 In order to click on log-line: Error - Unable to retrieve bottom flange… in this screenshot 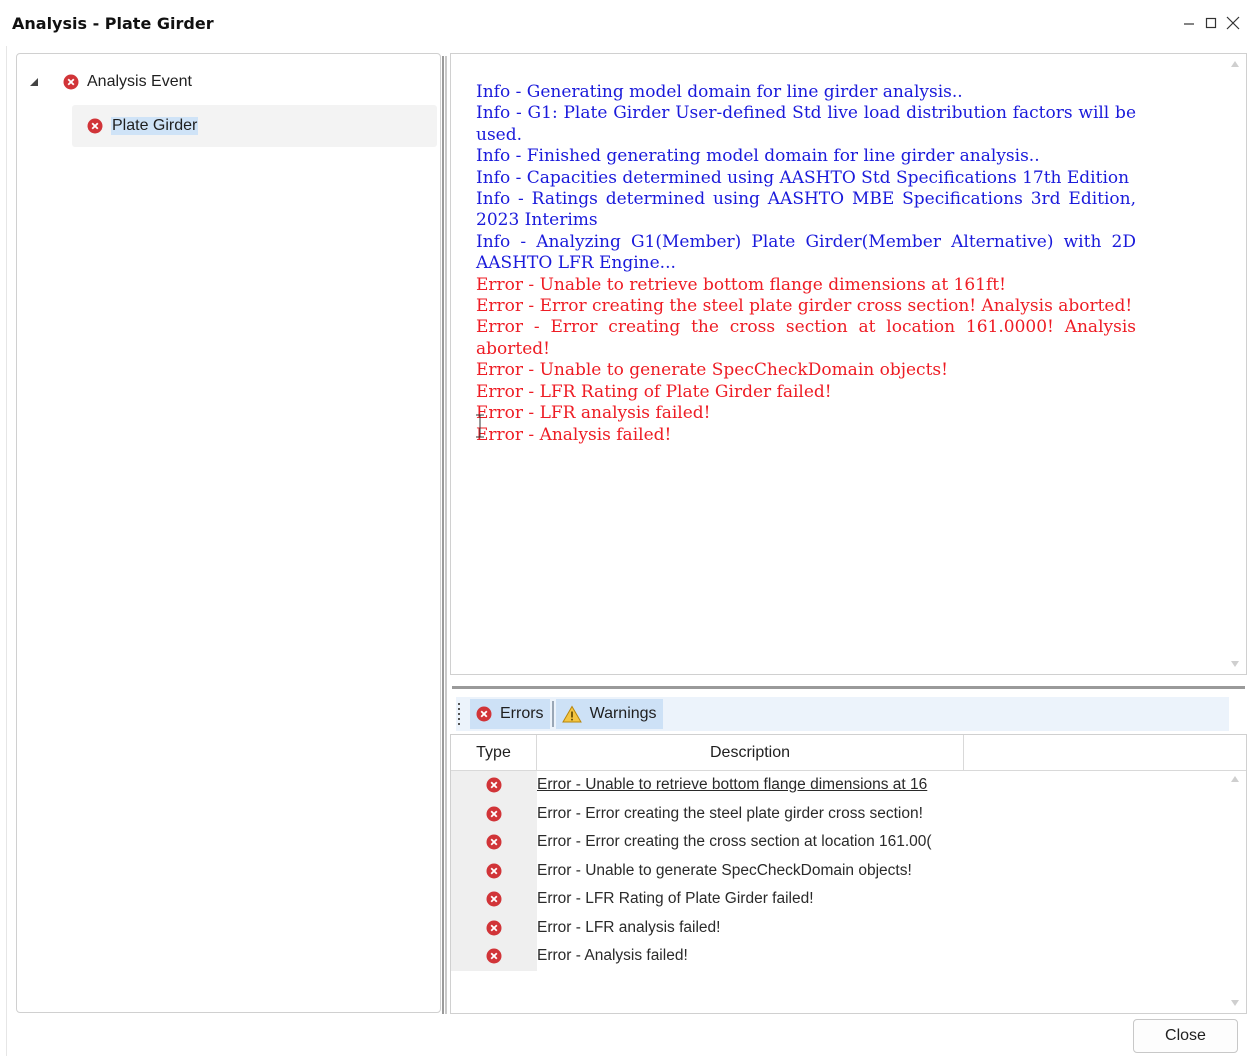, I will do `click(741, 284)`.